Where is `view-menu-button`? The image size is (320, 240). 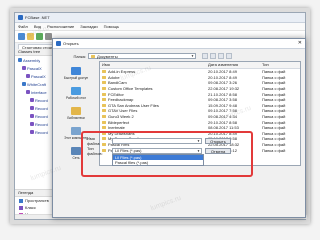 view-menu-button is located at coordinates (229, 56).